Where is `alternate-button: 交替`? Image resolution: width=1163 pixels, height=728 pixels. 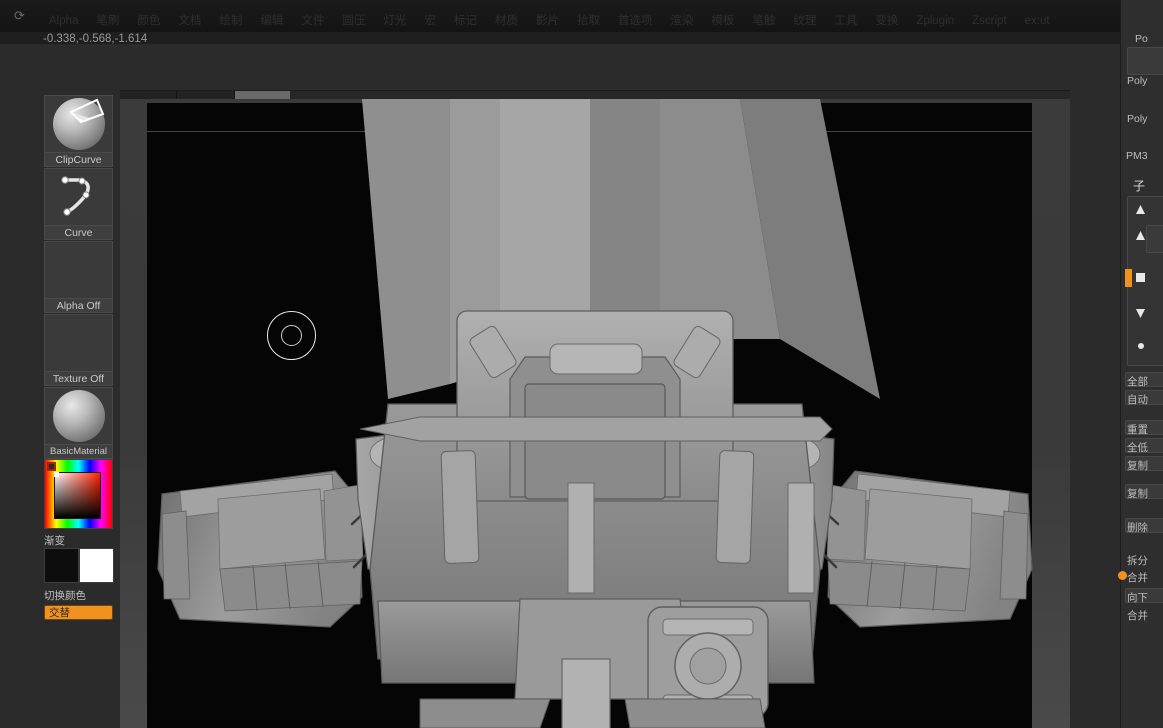
alternate-button: 交替 is located at coordinates (78, 612).